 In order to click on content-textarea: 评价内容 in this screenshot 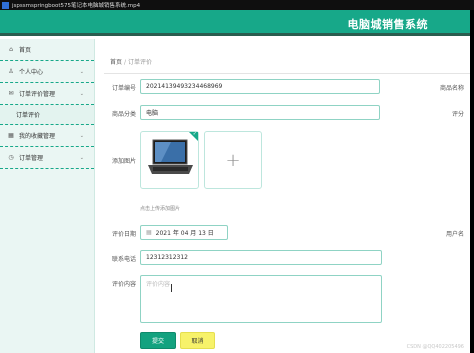, I will do `click(261, 299)`.